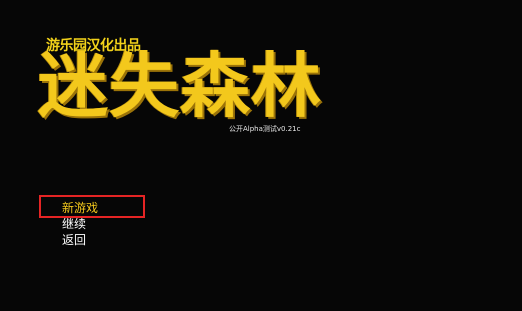 Image resolution: width=522 pixels, height=311 pixels. I want to click on menu-item-continue: 继续, so click(80, 224).